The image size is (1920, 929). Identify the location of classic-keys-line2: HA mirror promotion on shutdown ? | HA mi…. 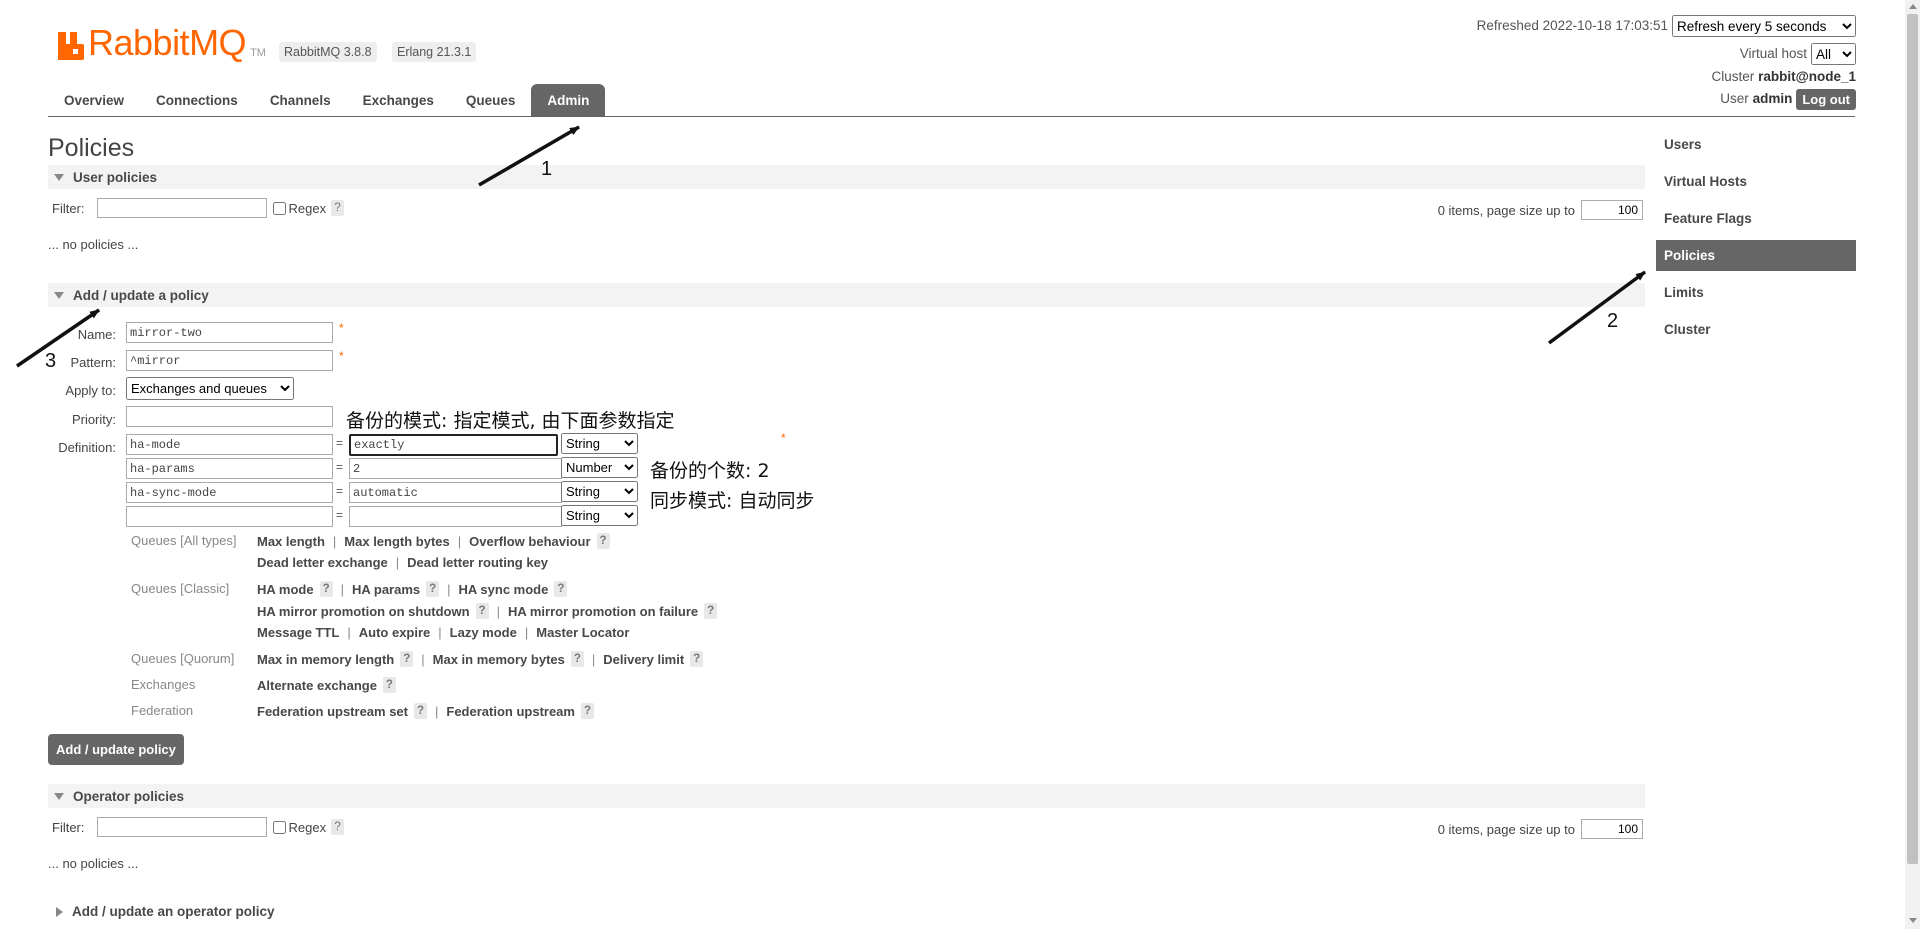
(487, 611).